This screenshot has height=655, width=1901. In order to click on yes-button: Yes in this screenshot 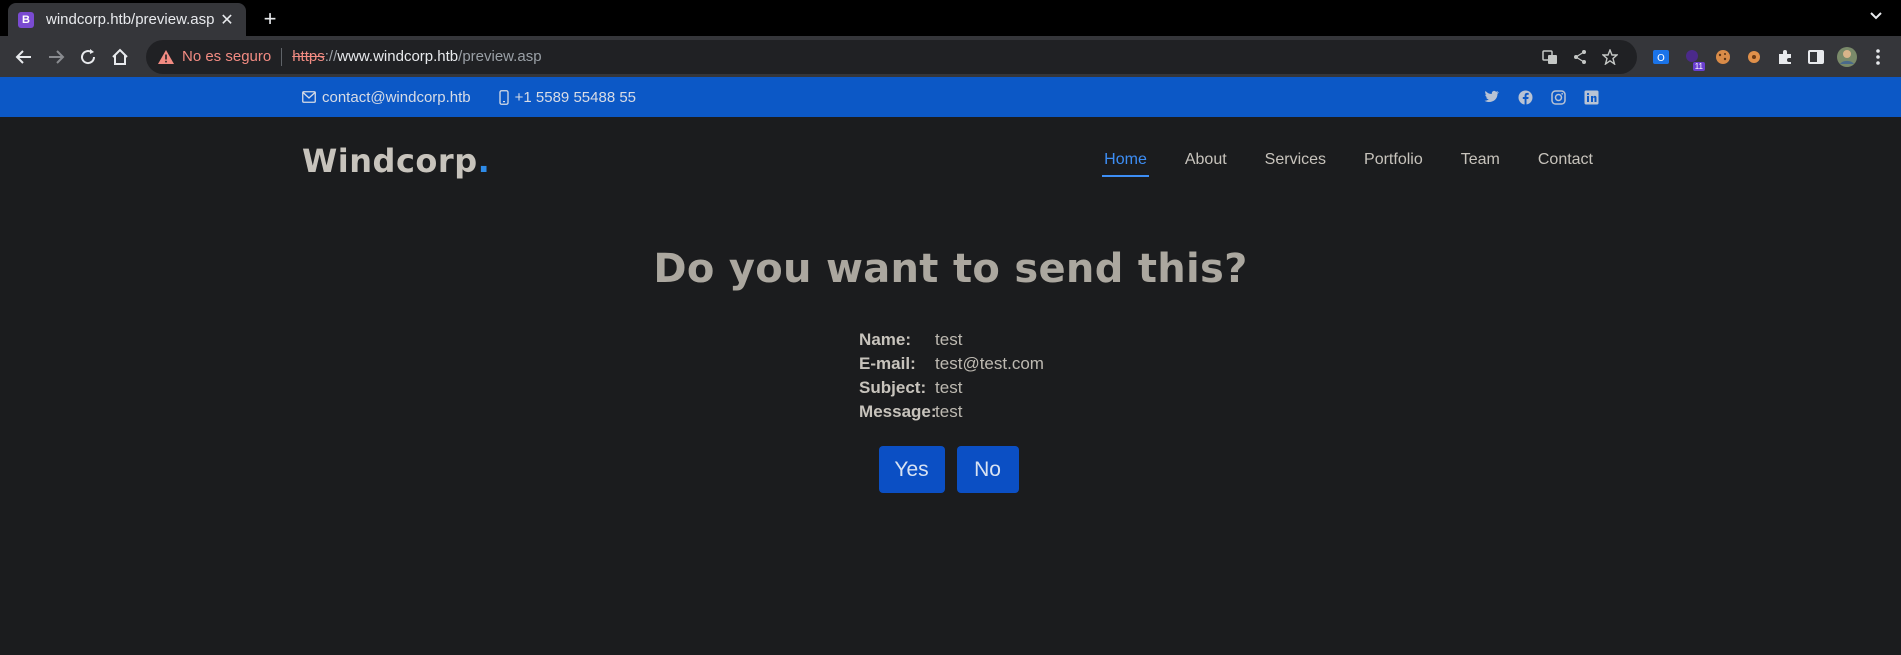, I will do `click(911, 469)`.